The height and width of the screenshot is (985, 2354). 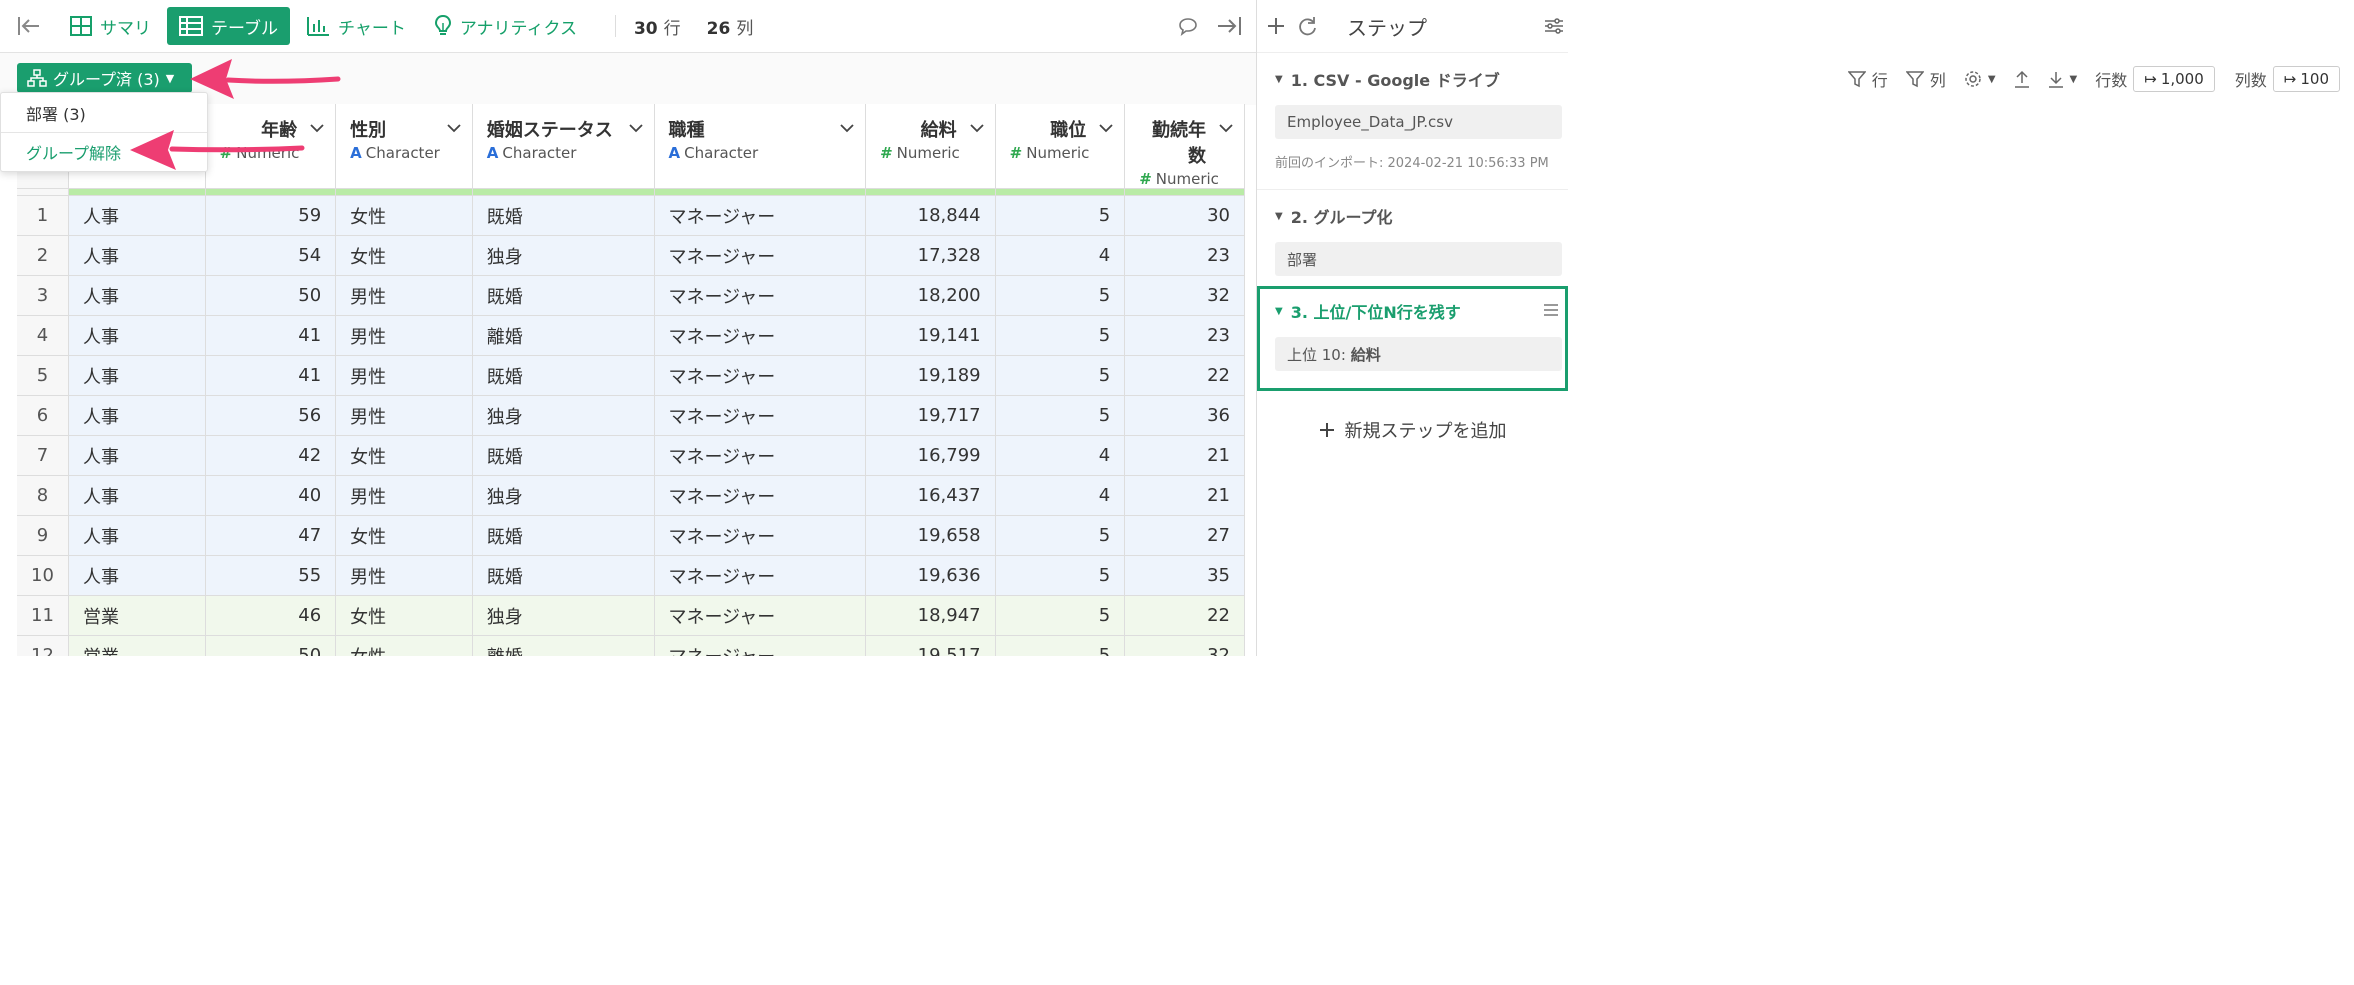 I want to click on table-cell: 4, so click(x=1060, y=255).